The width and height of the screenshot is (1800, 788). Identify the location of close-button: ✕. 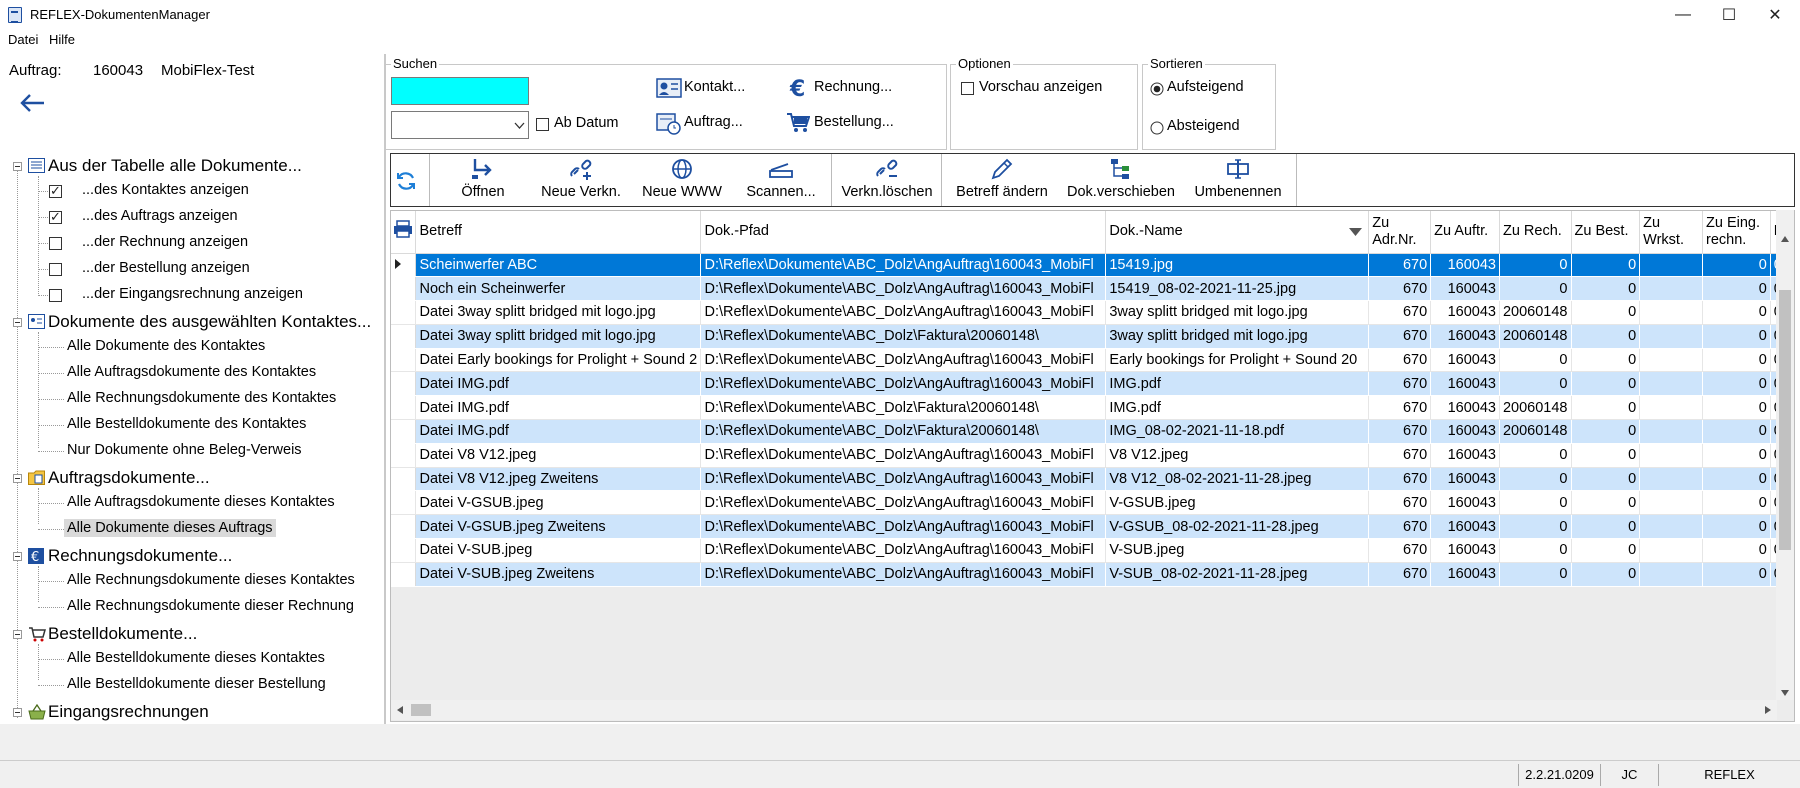
(1775, 15).